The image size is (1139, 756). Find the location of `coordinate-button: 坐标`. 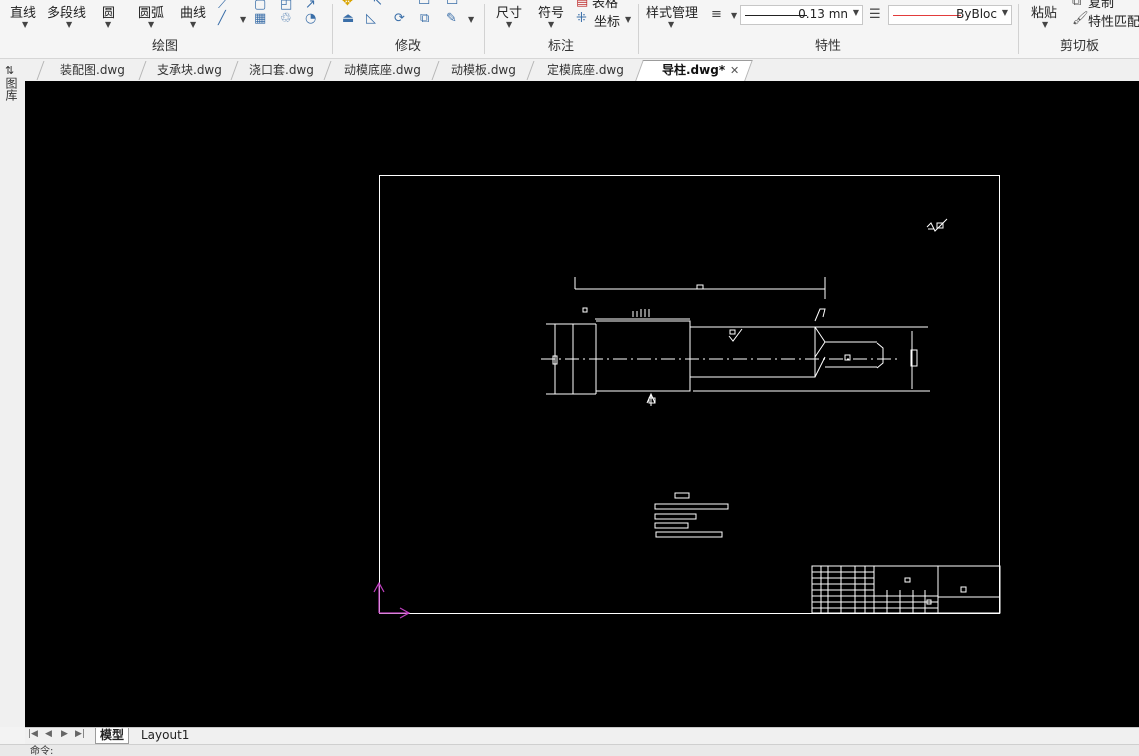

coordinate-button: 坐标 is located at coordinates (607, 20).